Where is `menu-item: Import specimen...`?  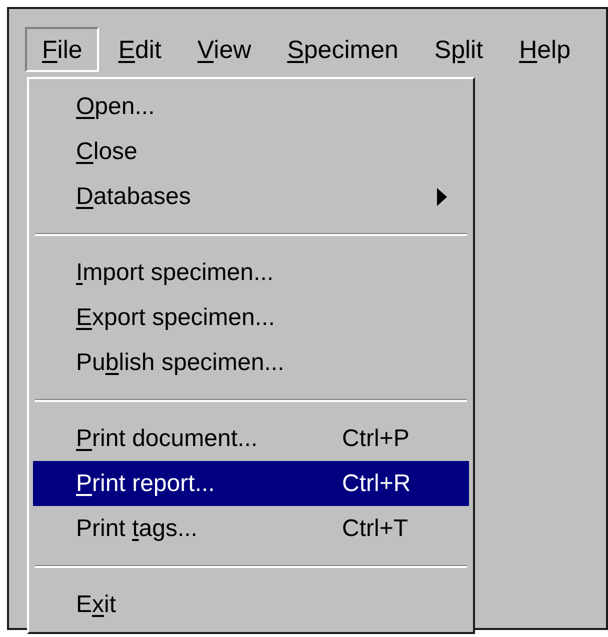 menu-item: Import specimen... is located at coordinates (251, 272).